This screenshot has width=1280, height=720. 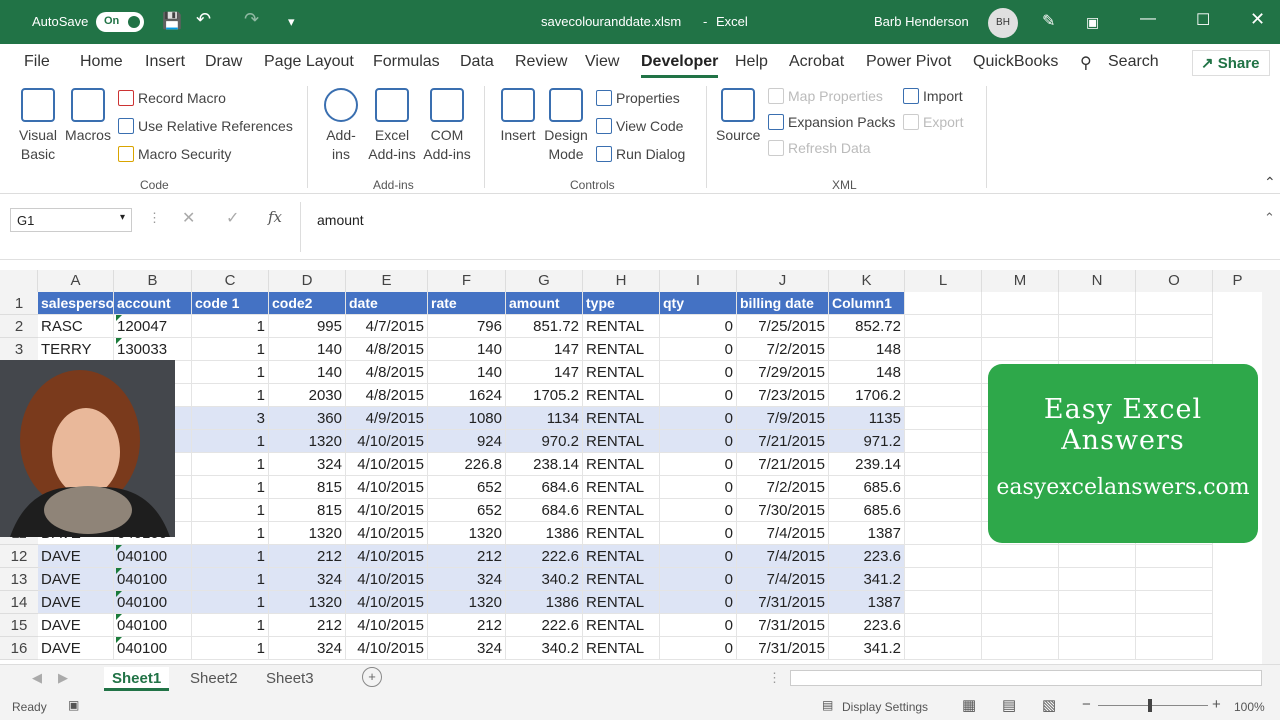 I want to click on cell: 222.6, so click(x=544, y=625).